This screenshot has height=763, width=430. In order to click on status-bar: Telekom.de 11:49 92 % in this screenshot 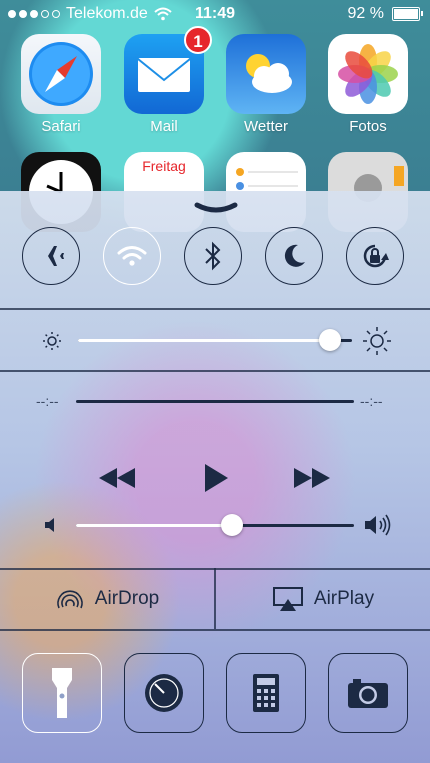, I will do `click(215, 15)`.